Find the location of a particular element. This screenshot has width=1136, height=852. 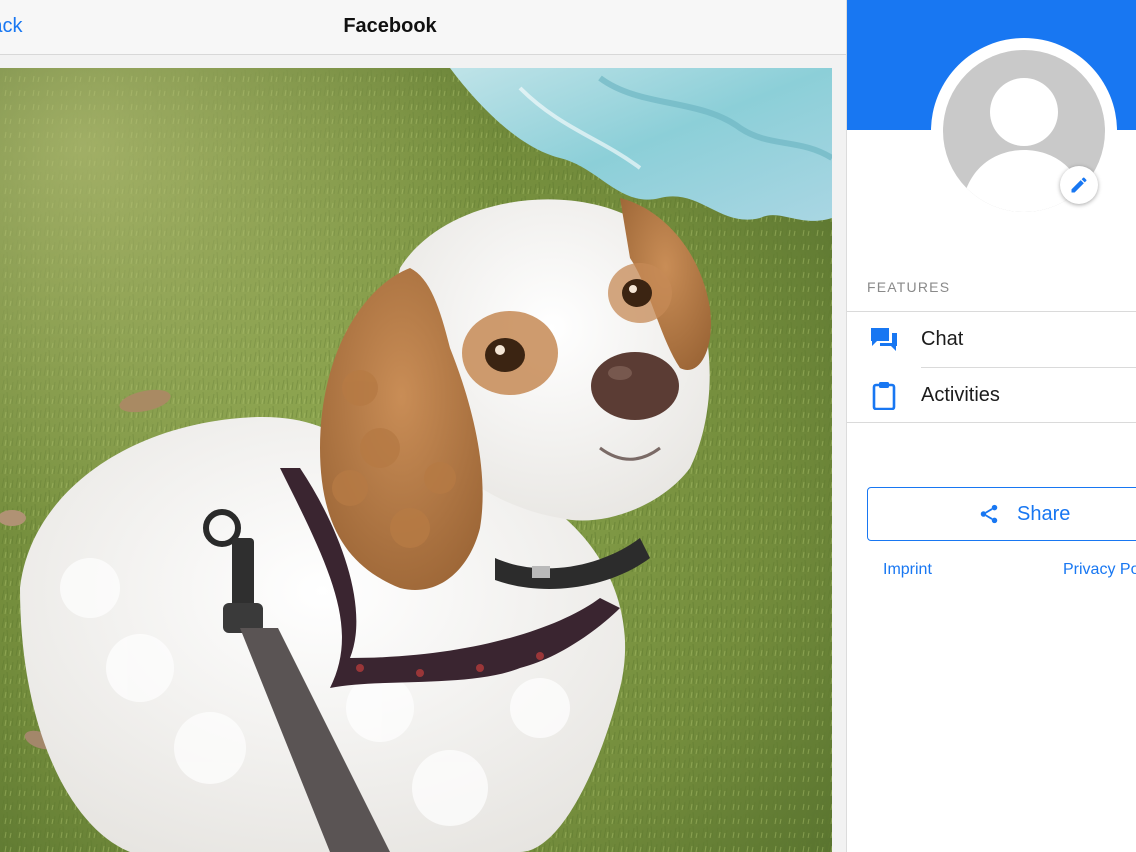

privacy-policy-link: Privacy Policy is located at coordinates (1099, 570).